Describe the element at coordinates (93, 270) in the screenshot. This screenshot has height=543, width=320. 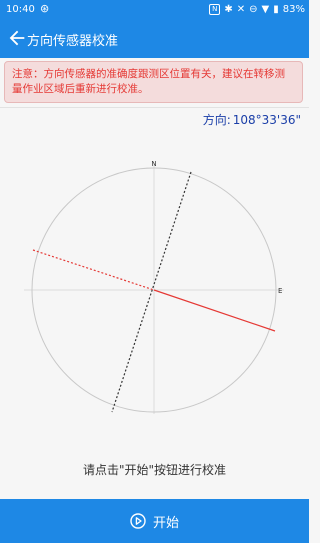
I see `west-axis-line` at that location.